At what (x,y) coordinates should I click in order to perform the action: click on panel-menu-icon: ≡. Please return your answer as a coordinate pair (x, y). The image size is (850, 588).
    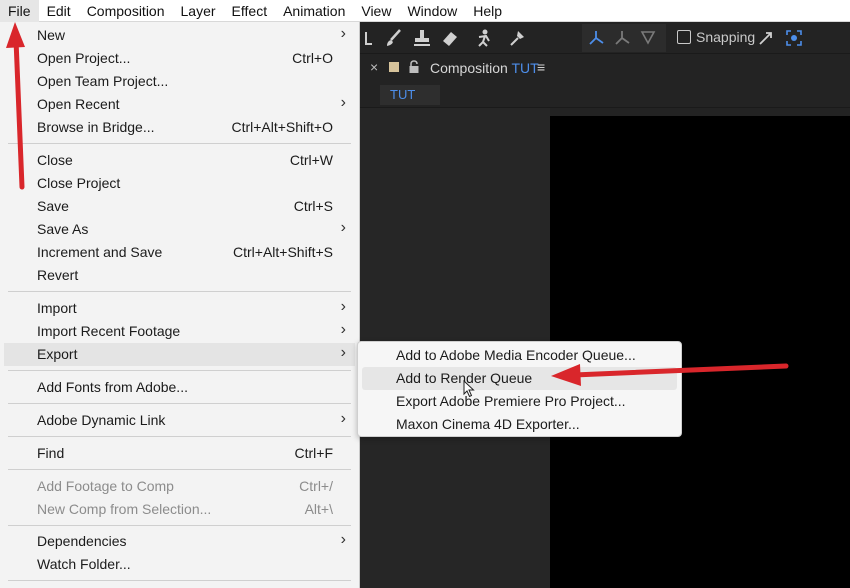
    Looking at the image, I should click on (541, 67).